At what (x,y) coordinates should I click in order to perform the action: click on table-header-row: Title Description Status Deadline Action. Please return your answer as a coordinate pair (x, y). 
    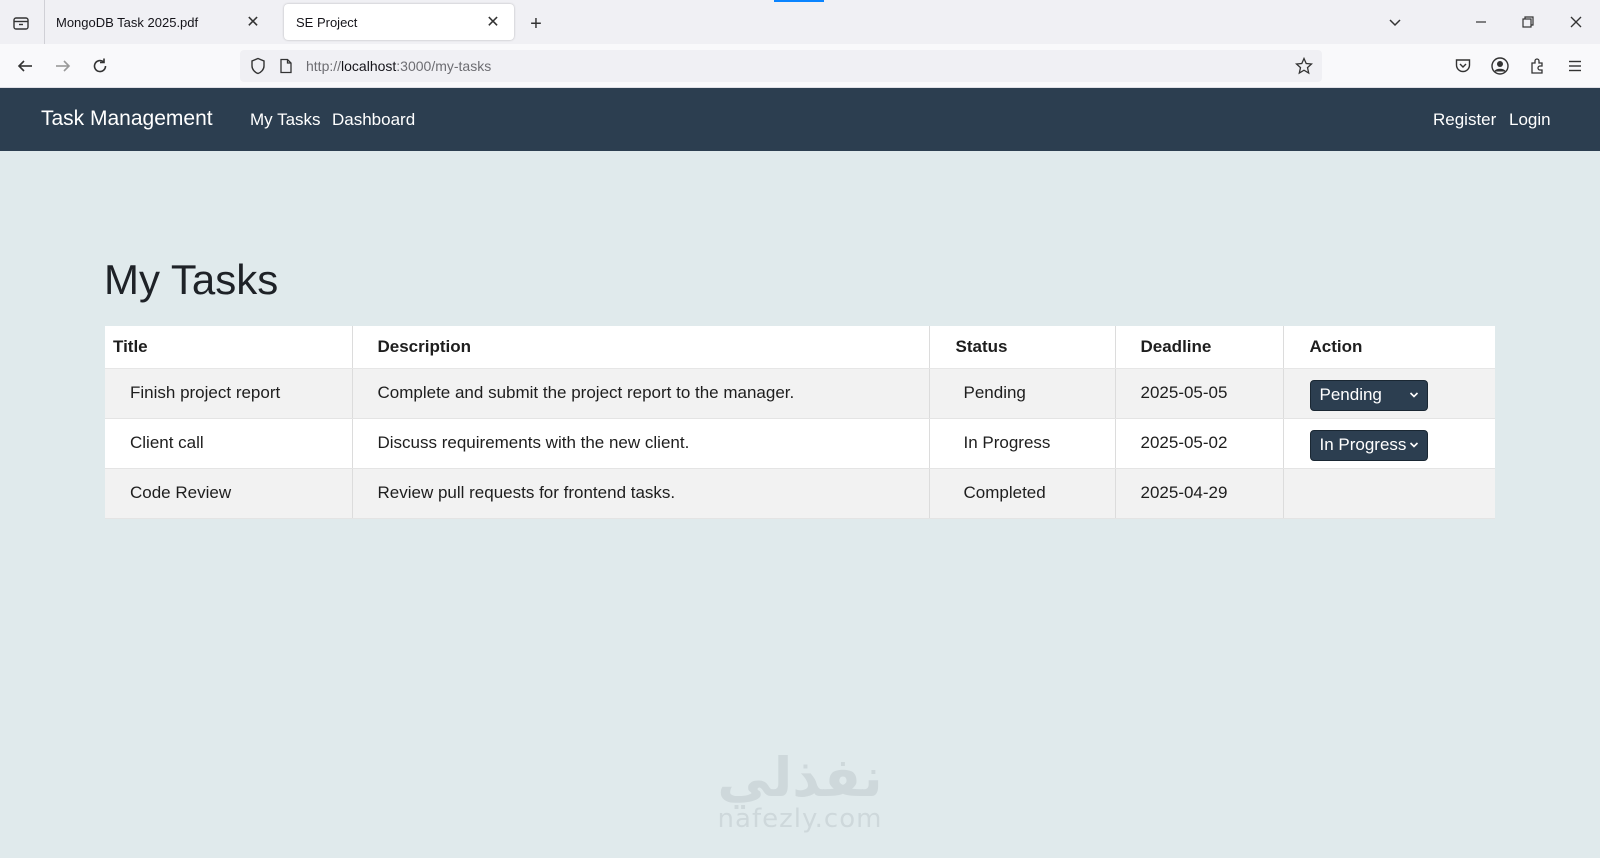
    Looking at the image, I should click on (800, 347).